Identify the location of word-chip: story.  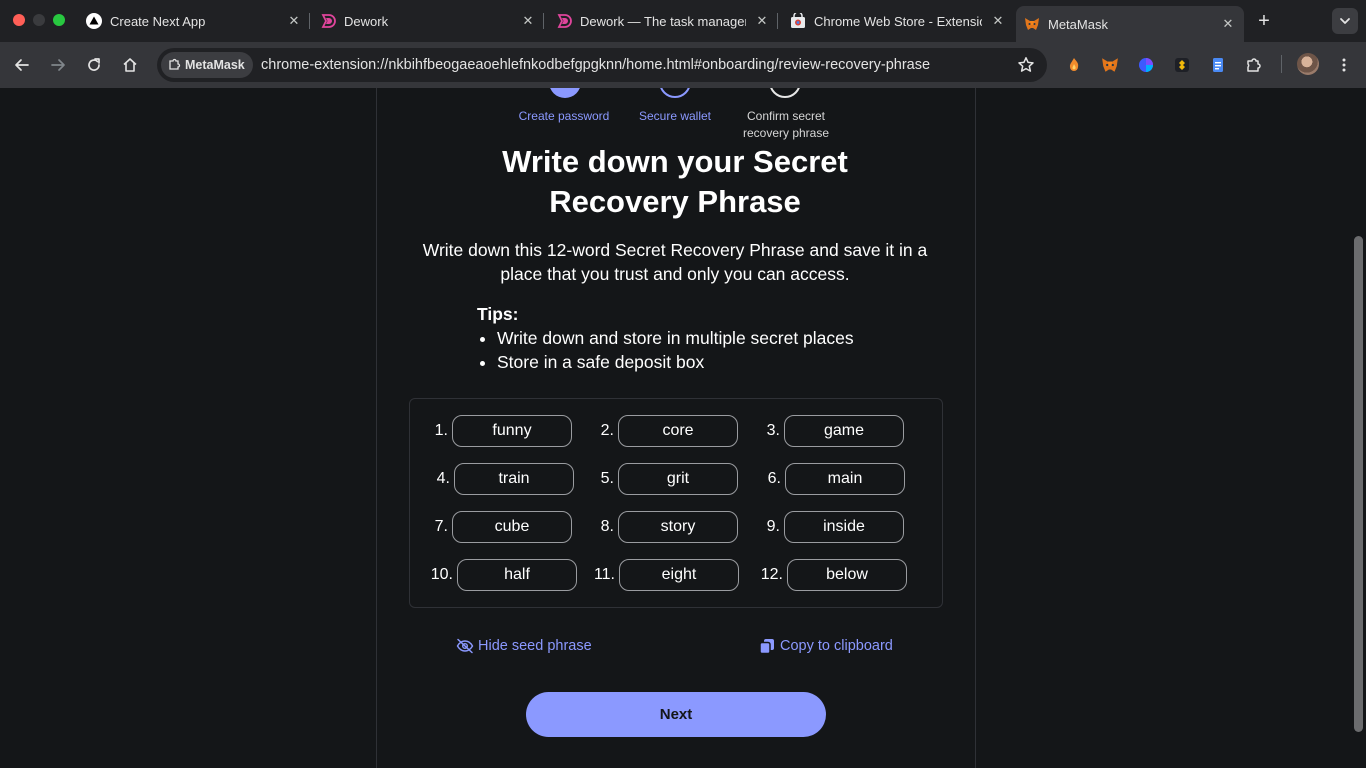
(678, 527).